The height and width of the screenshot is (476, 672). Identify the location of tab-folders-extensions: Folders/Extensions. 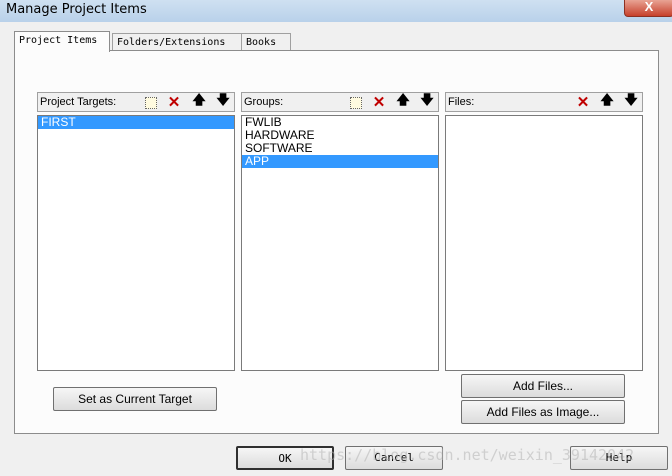
(177, 41).